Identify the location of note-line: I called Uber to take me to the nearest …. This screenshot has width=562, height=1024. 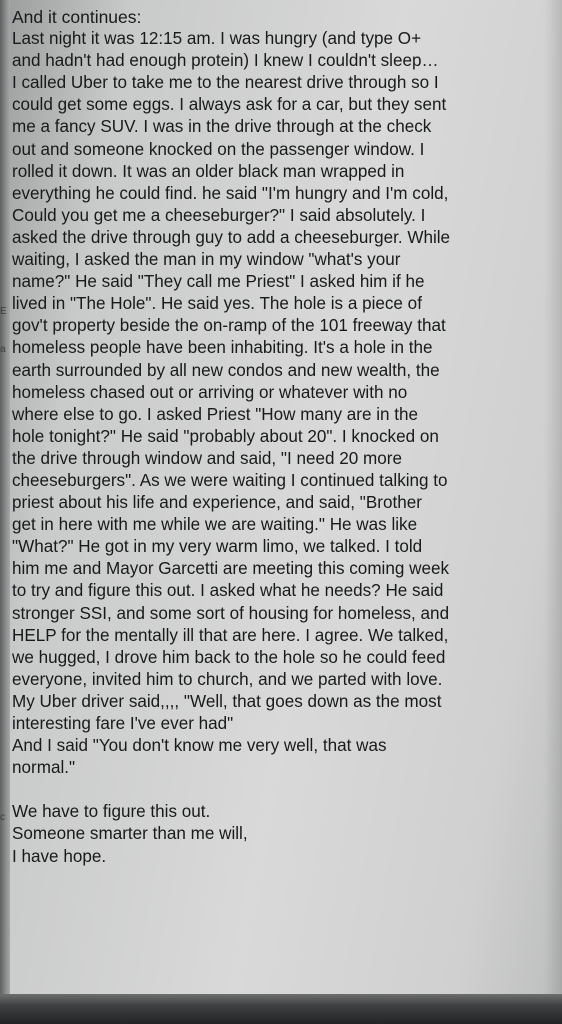
(225, 83).